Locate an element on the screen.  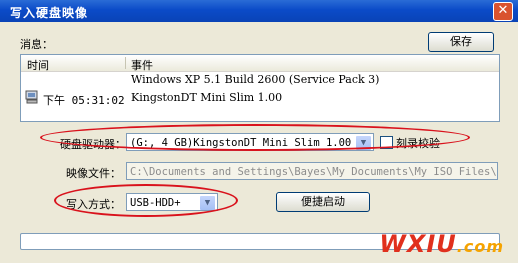
easy-boot-button: 便捷启动 is located at coordinates (323, 202).